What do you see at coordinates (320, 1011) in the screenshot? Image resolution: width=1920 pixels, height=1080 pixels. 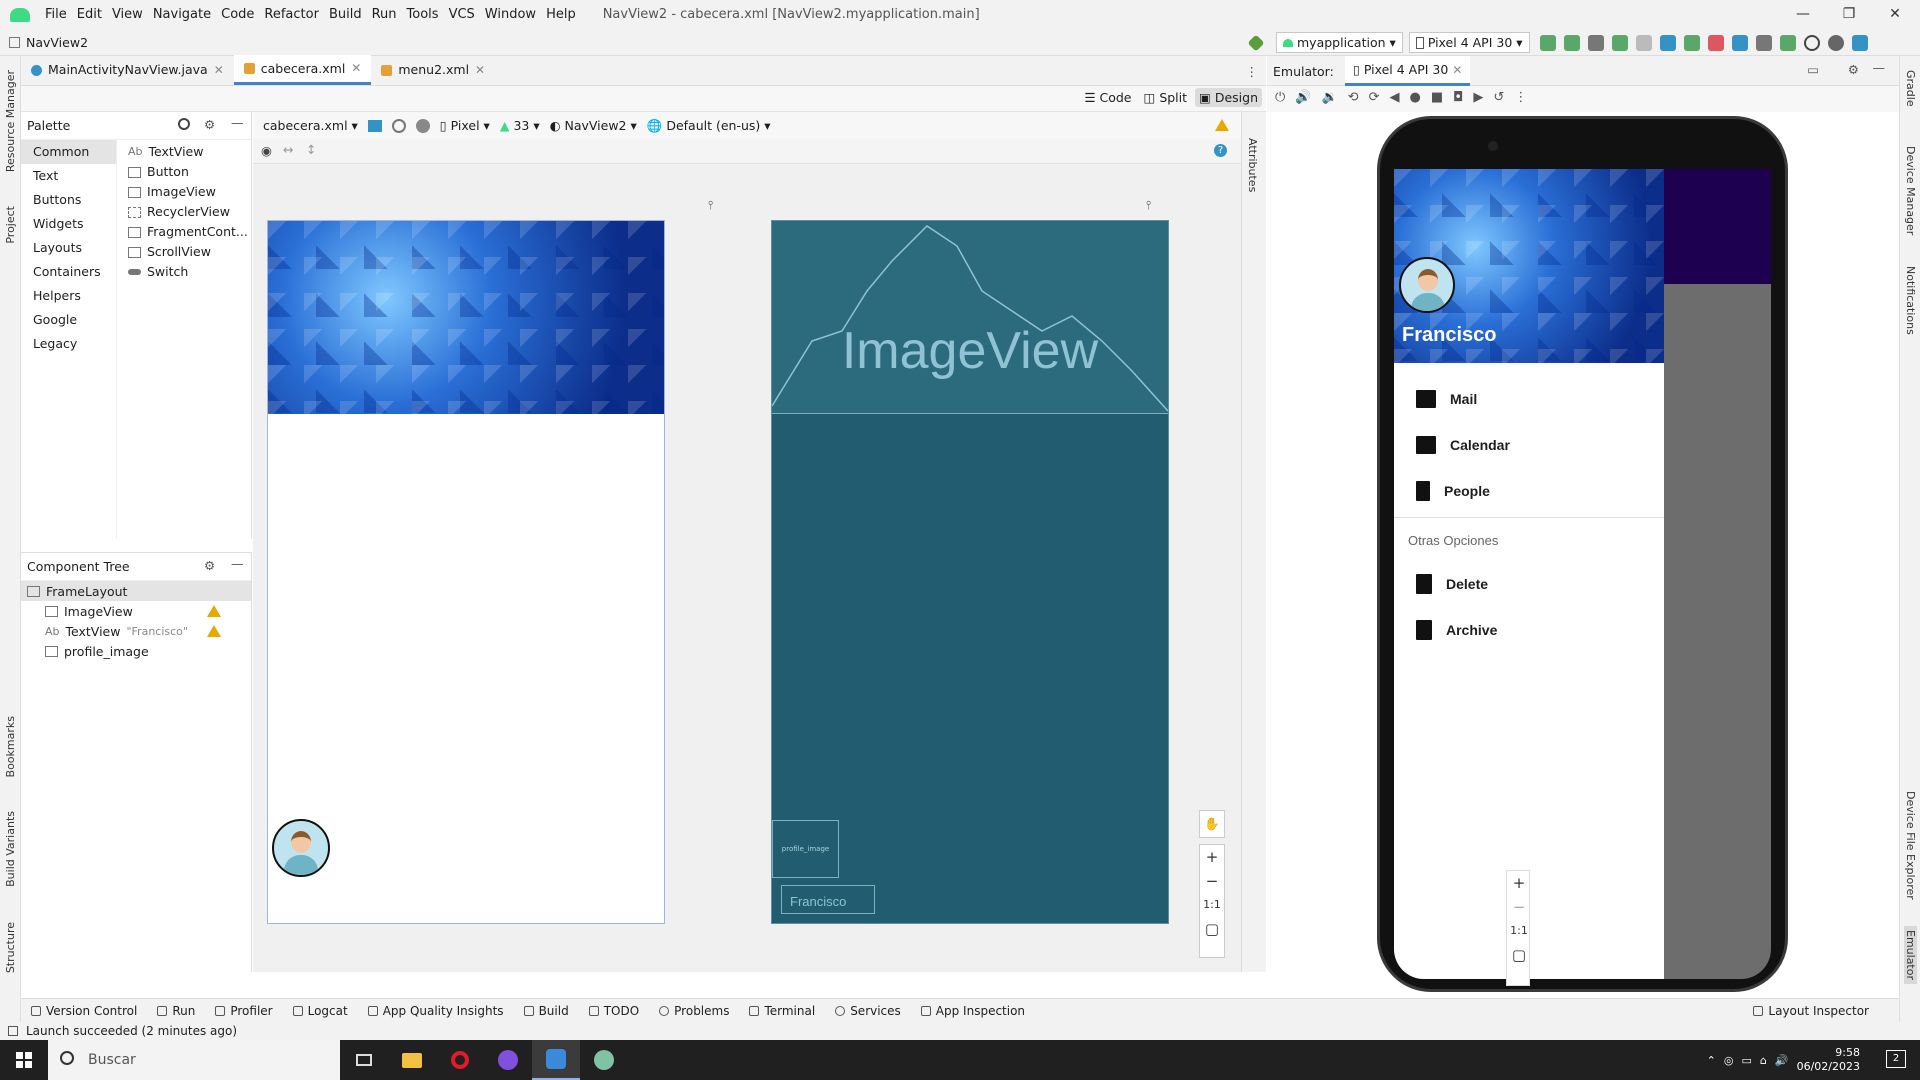 I see `tool-logcat: Logcat` at bounding box center [320, 1011].